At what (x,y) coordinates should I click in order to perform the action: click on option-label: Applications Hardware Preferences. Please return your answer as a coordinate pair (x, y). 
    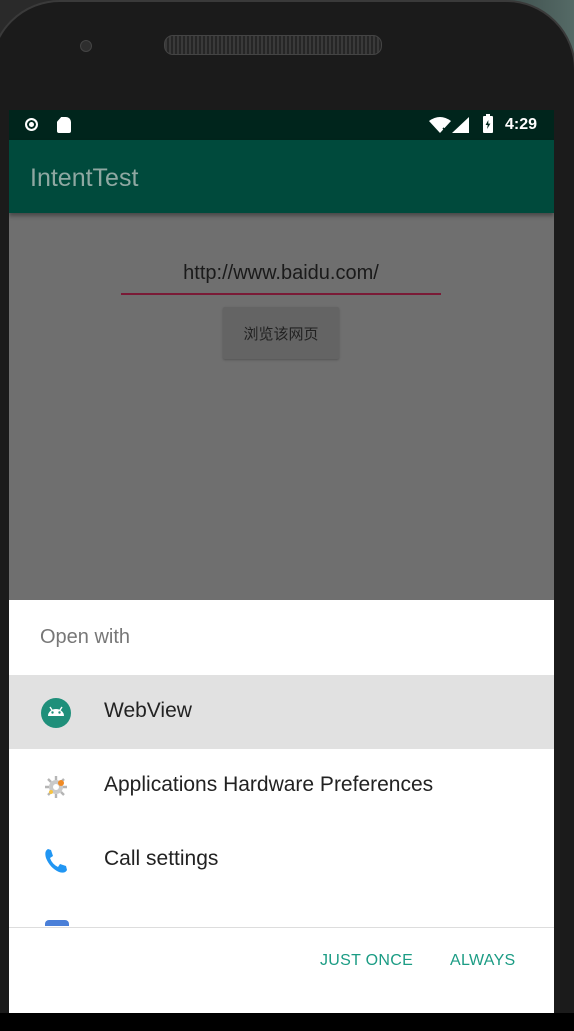
    Looking at the image, I should click on (269, 784).